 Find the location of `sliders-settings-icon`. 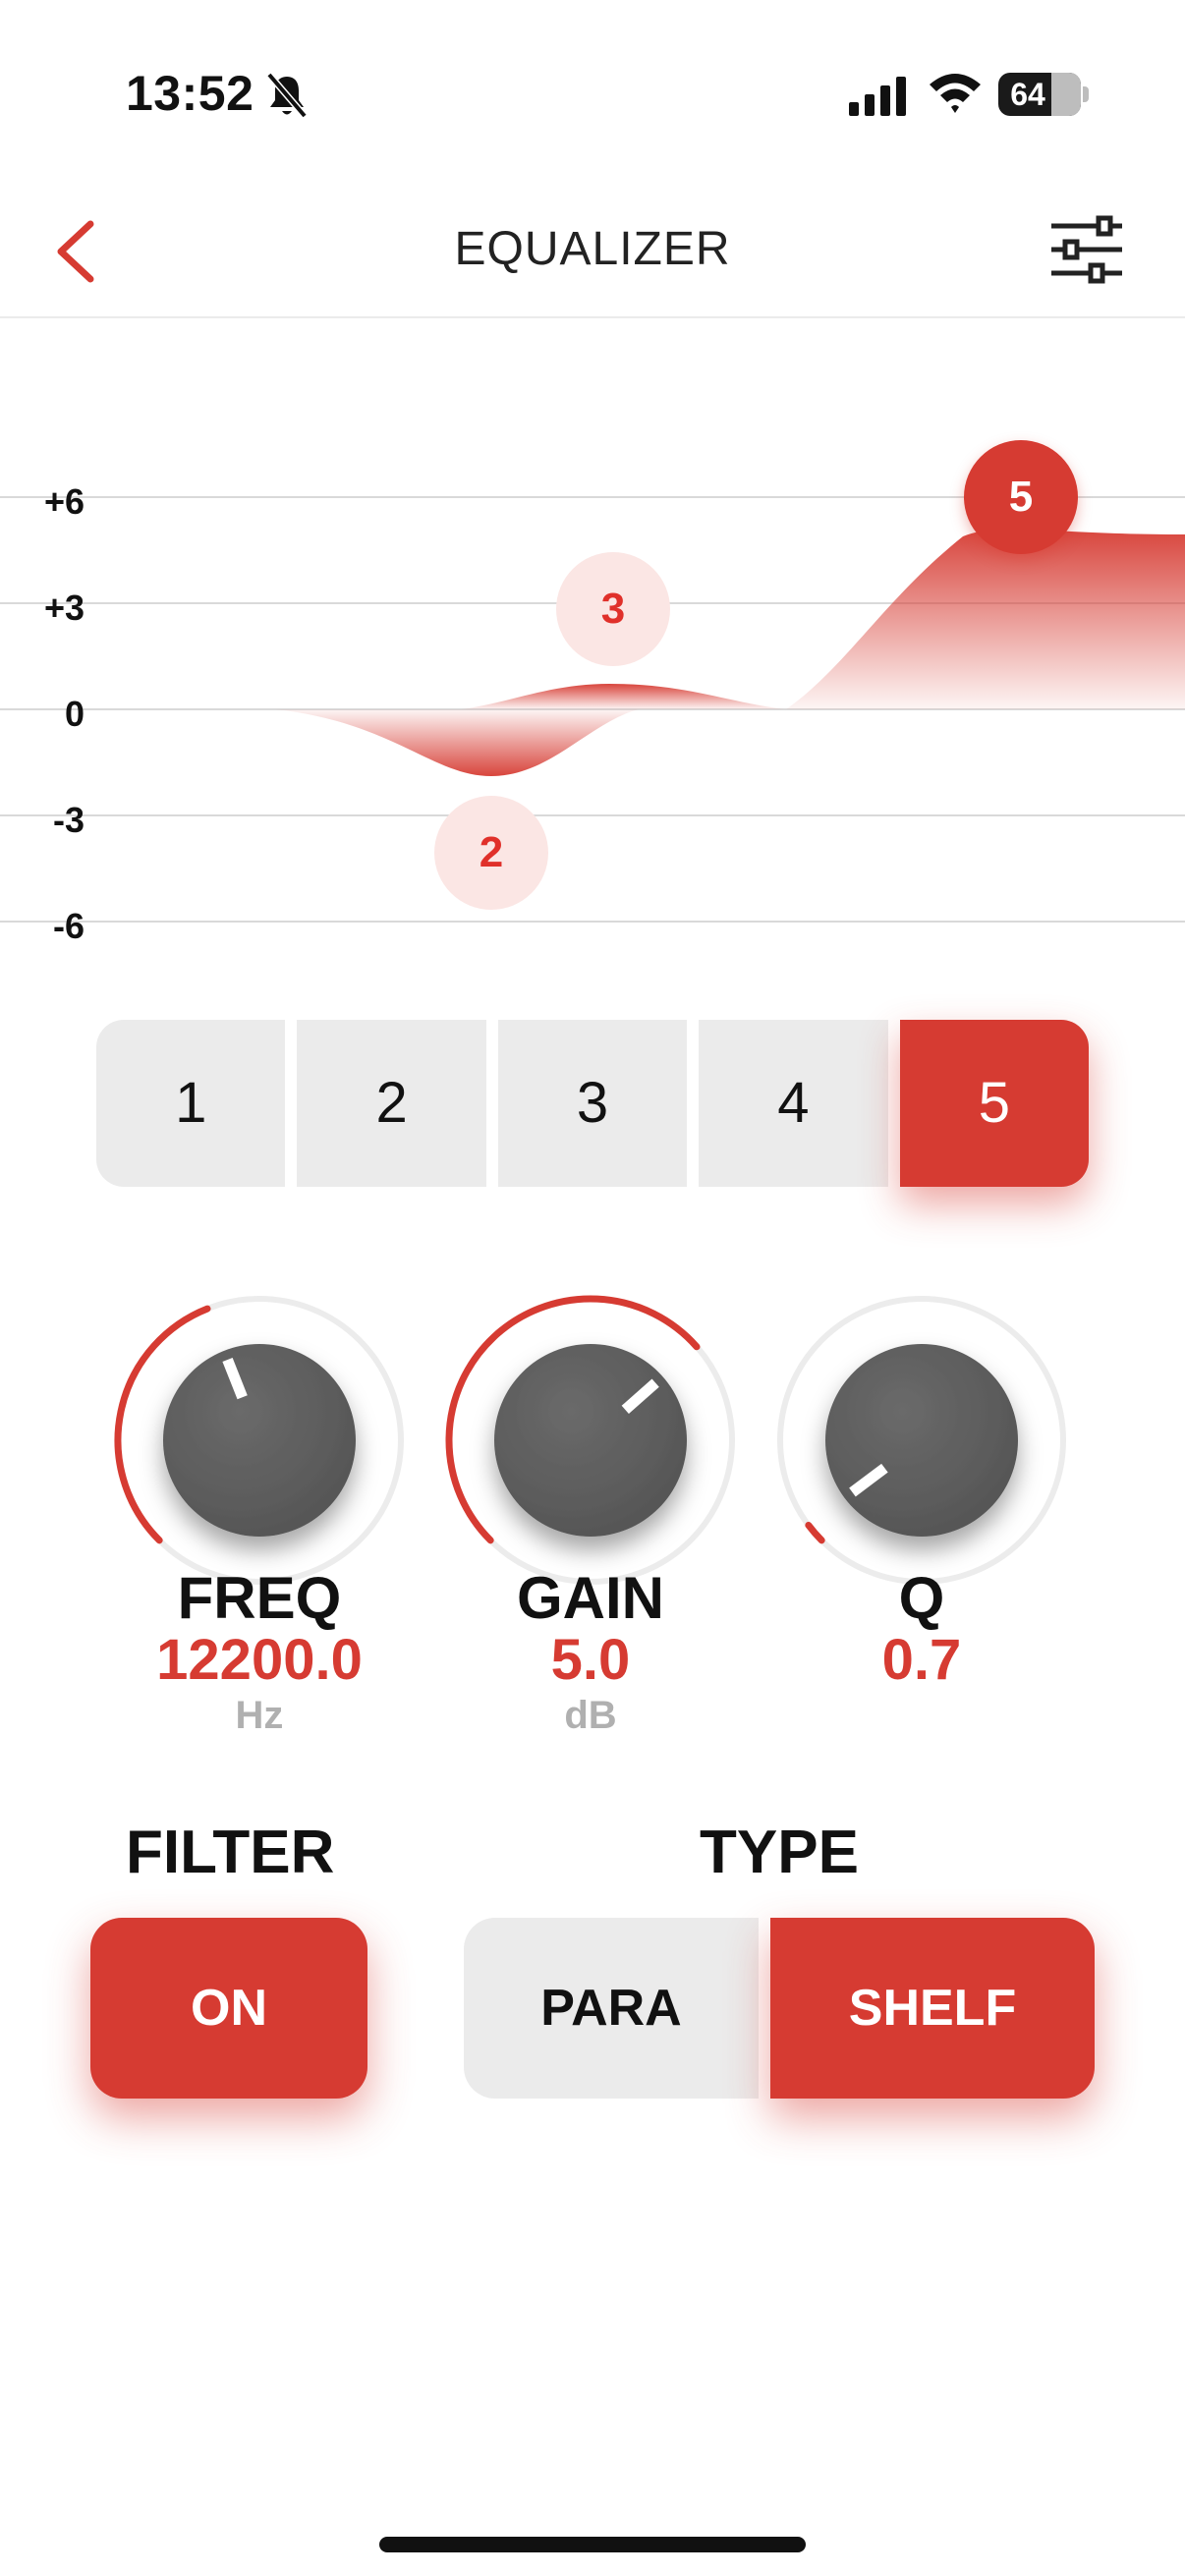

sliders-settings-icon is located at coordinates (1087, 249).